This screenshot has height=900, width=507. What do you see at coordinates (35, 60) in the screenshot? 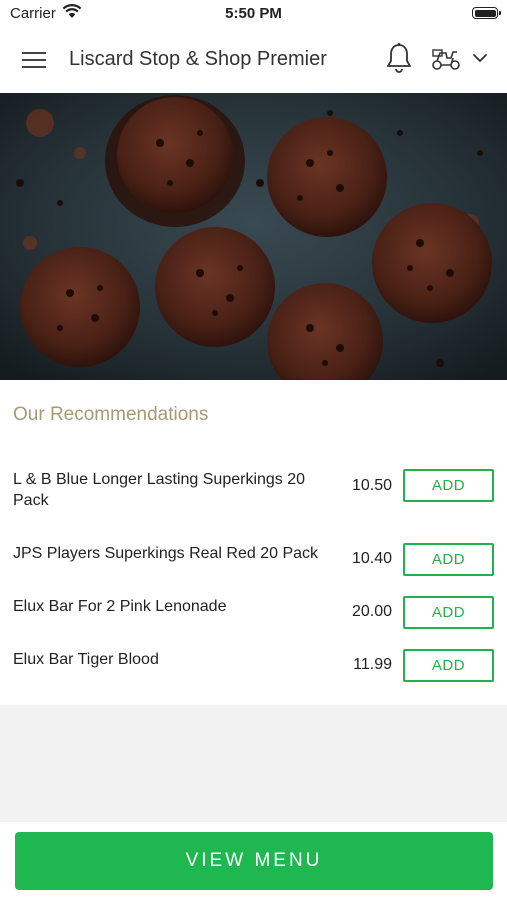
I see `menu-icon` at bounding box center [35, 60].